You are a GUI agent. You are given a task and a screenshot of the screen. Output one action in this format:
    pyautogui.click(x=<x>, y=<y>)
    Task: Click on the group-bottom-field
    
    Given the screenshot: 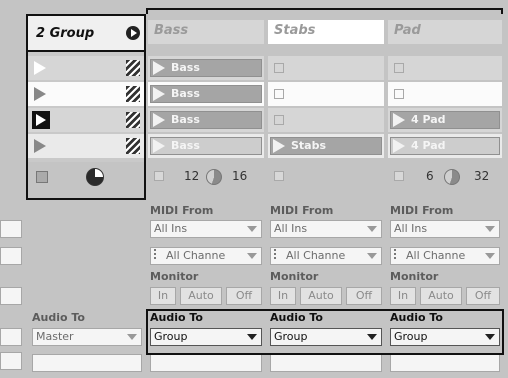 What is the action you would take?
    pyautogui.click(x=87, y=363)
    